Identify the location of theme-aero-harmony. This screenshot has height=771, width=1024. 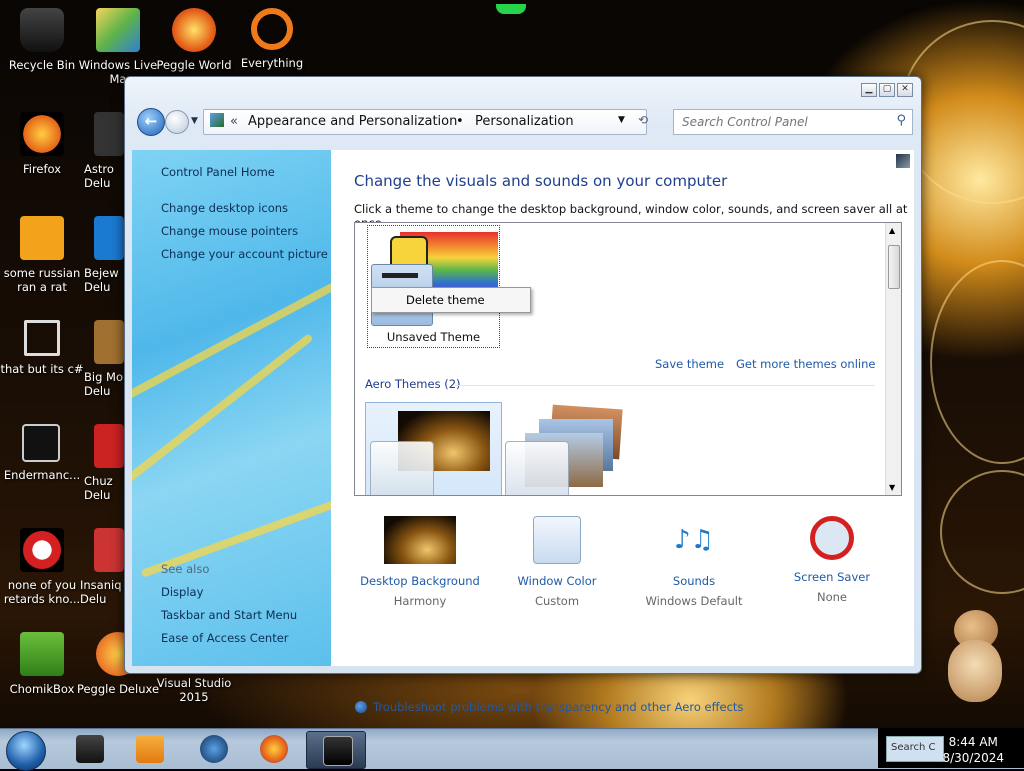
(433, 448).